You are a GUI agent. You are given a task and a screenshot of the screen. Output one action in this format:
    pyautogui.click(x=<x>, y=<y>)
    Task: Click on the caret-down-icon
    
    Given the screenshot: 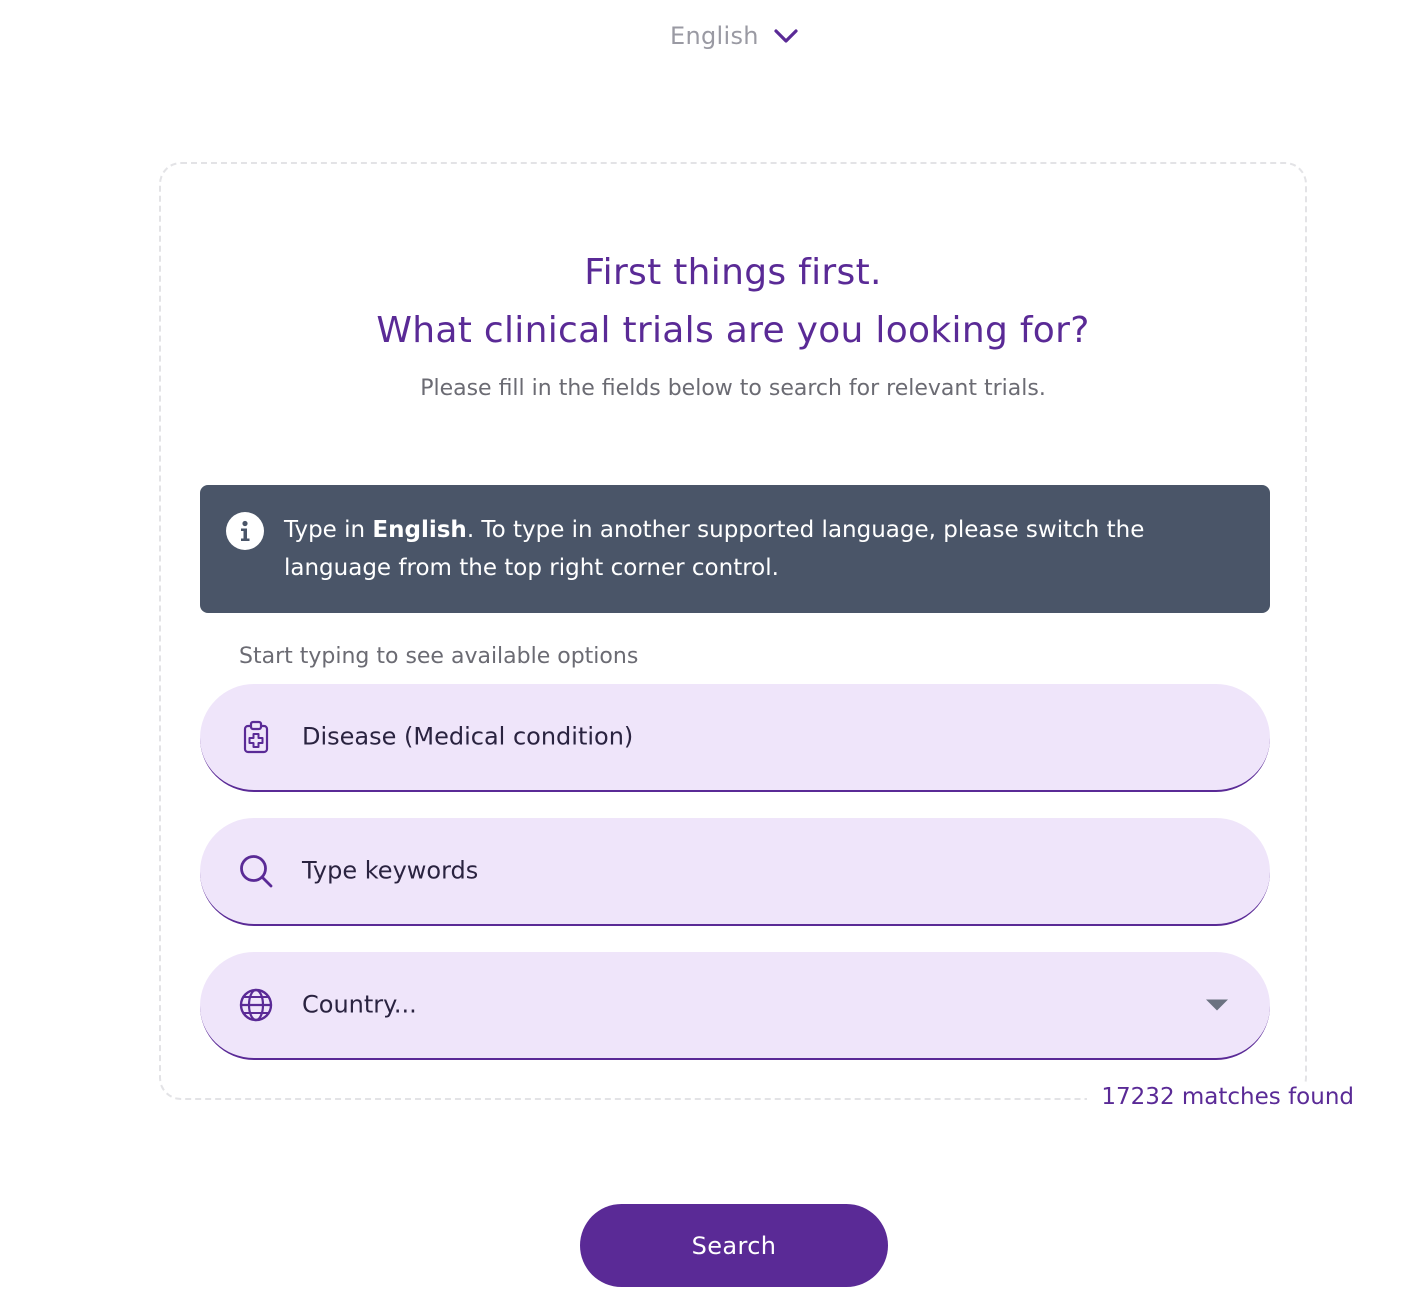 What is the action you would take?
    pyautogui.click(x=1217, y=1005)
    